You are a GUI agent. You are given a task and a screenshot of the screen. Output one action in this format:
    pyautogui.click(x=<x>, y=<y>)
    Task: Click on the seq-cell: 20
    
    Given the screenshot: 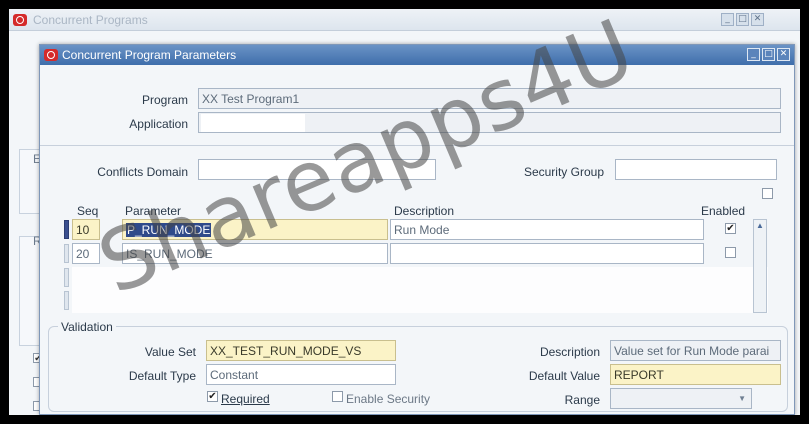 What is the action you would take?
    pyautogui.click(x=86, y=253)
    